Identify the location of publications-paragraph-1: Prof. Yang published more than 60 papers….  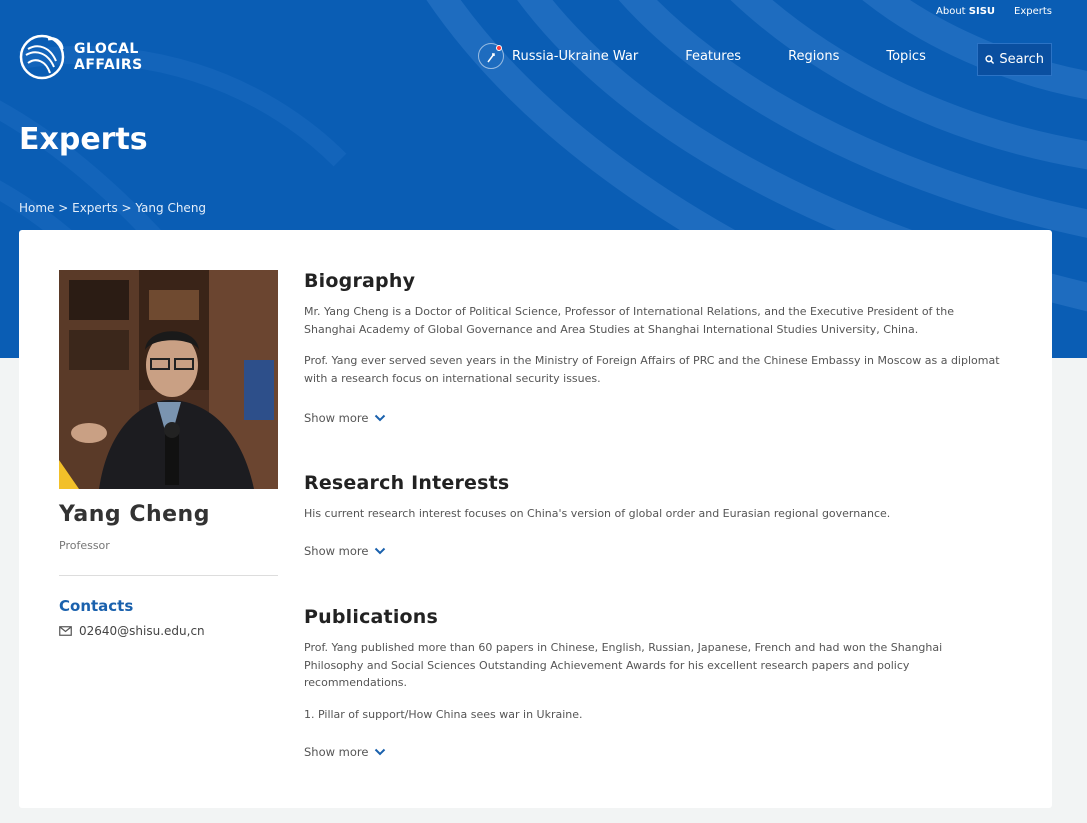
(623, 665).